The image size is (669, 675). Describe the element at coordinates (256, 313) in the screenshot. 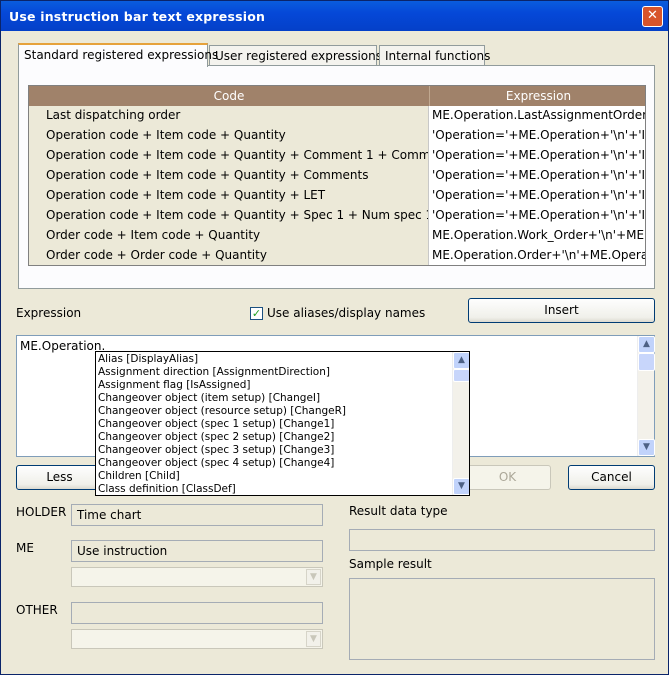

I see `aliases-checkbox: ✓` at that location.